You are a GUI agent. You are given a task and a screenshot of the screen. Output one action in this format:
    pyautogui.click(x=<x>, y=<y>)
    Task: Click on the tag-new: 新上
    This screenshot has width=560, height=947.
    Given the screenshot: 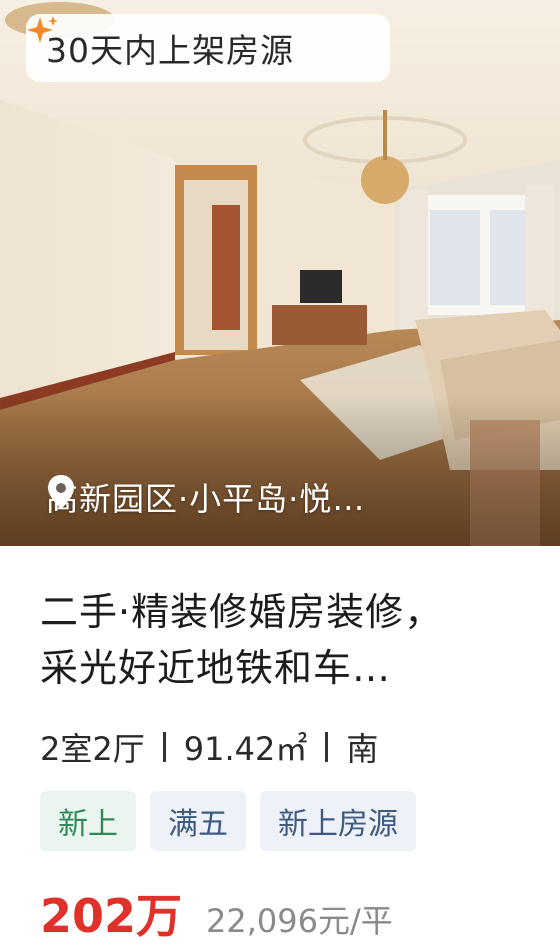 What is the action you would take?
    pyautogui.click(x=88, y=821)
    